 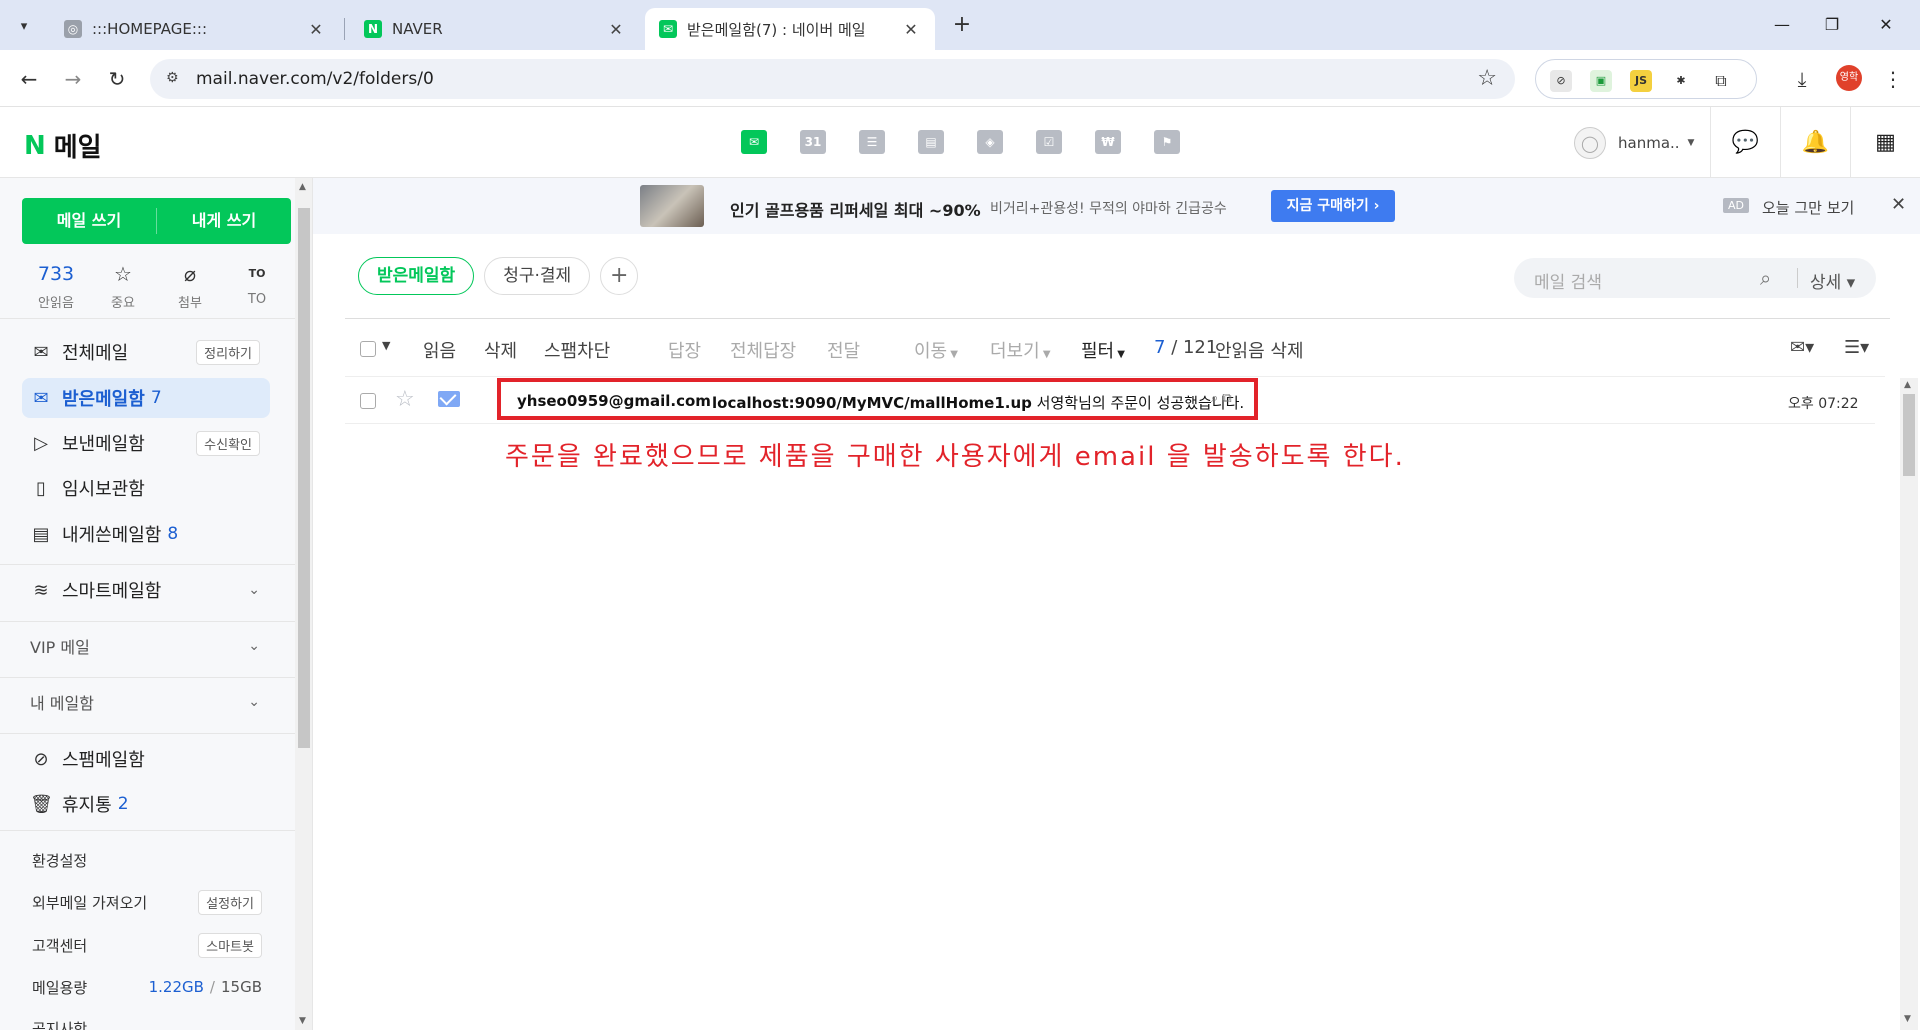 I want to click on ad-buy-button: 지금 구매하기 ›, so click(x=1333, y=206).